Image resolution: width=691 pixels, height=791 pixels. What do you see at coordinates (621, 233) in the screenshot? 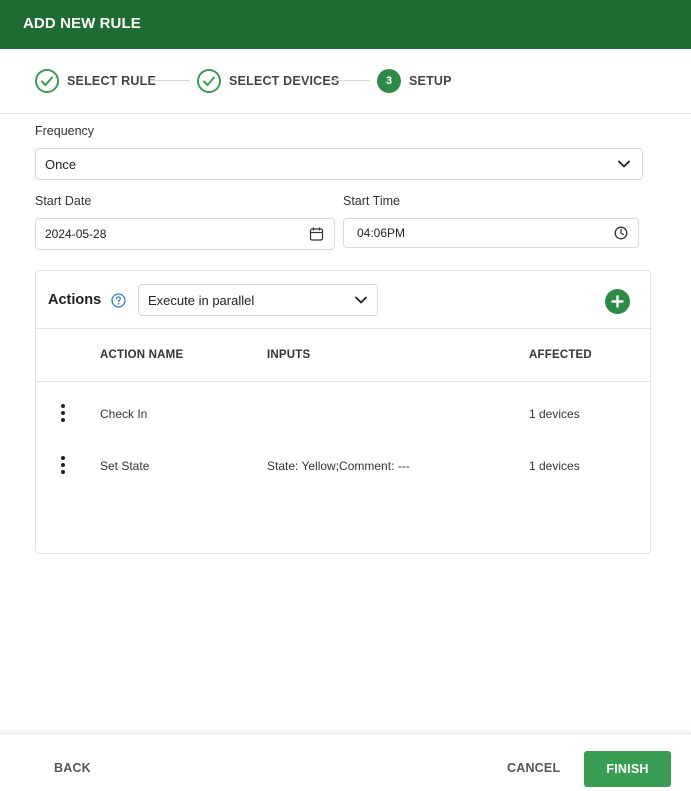
I see `clock-icon` at bounding box center [621, 233].